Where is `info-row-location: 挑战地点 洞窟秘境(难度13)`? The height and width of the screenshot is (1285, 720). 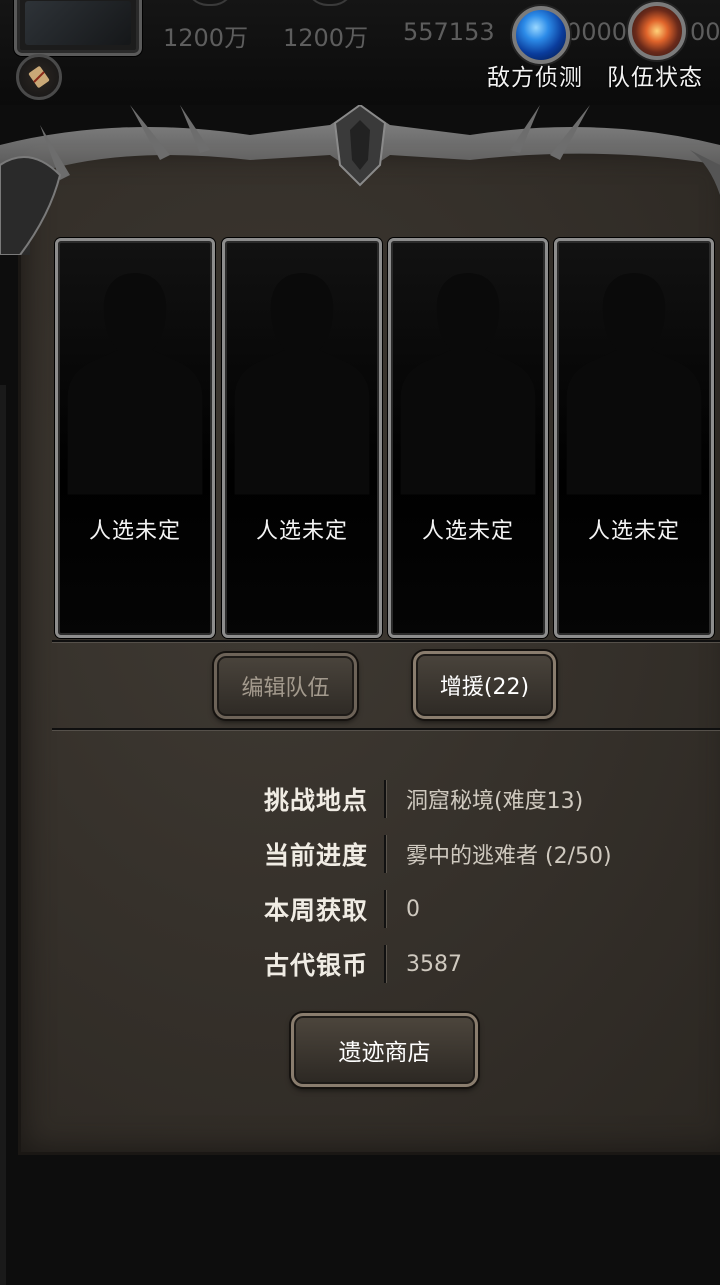
info-row-location: 挑战地点 洞窟秘境(难度13) is located at coordinates (411, 799).